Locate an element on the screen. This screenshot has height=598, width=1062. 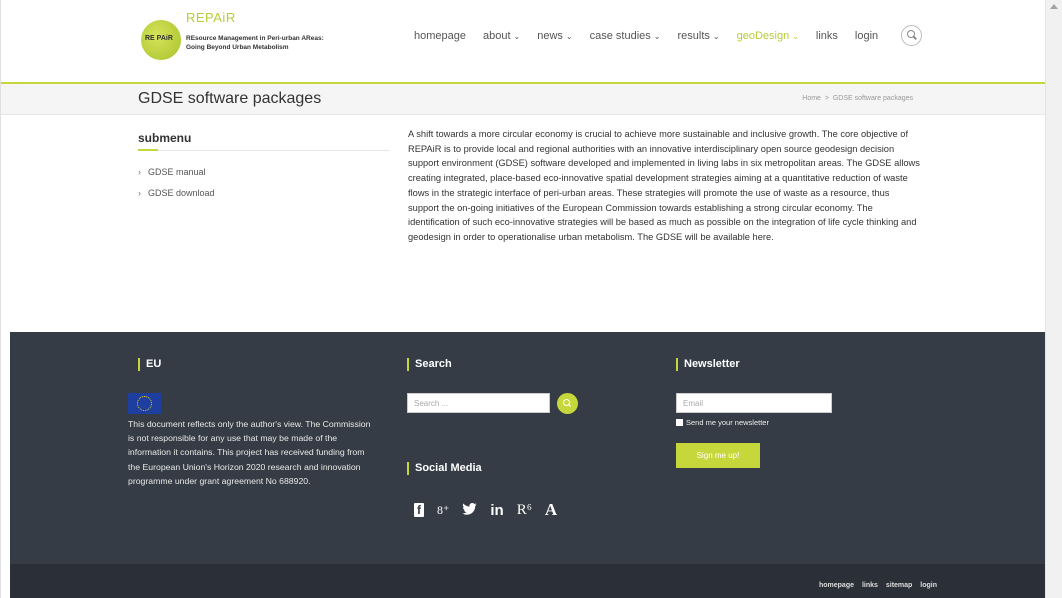
nav-item-case-studies: case studies ⌄ is located at coordinates (625, 36).